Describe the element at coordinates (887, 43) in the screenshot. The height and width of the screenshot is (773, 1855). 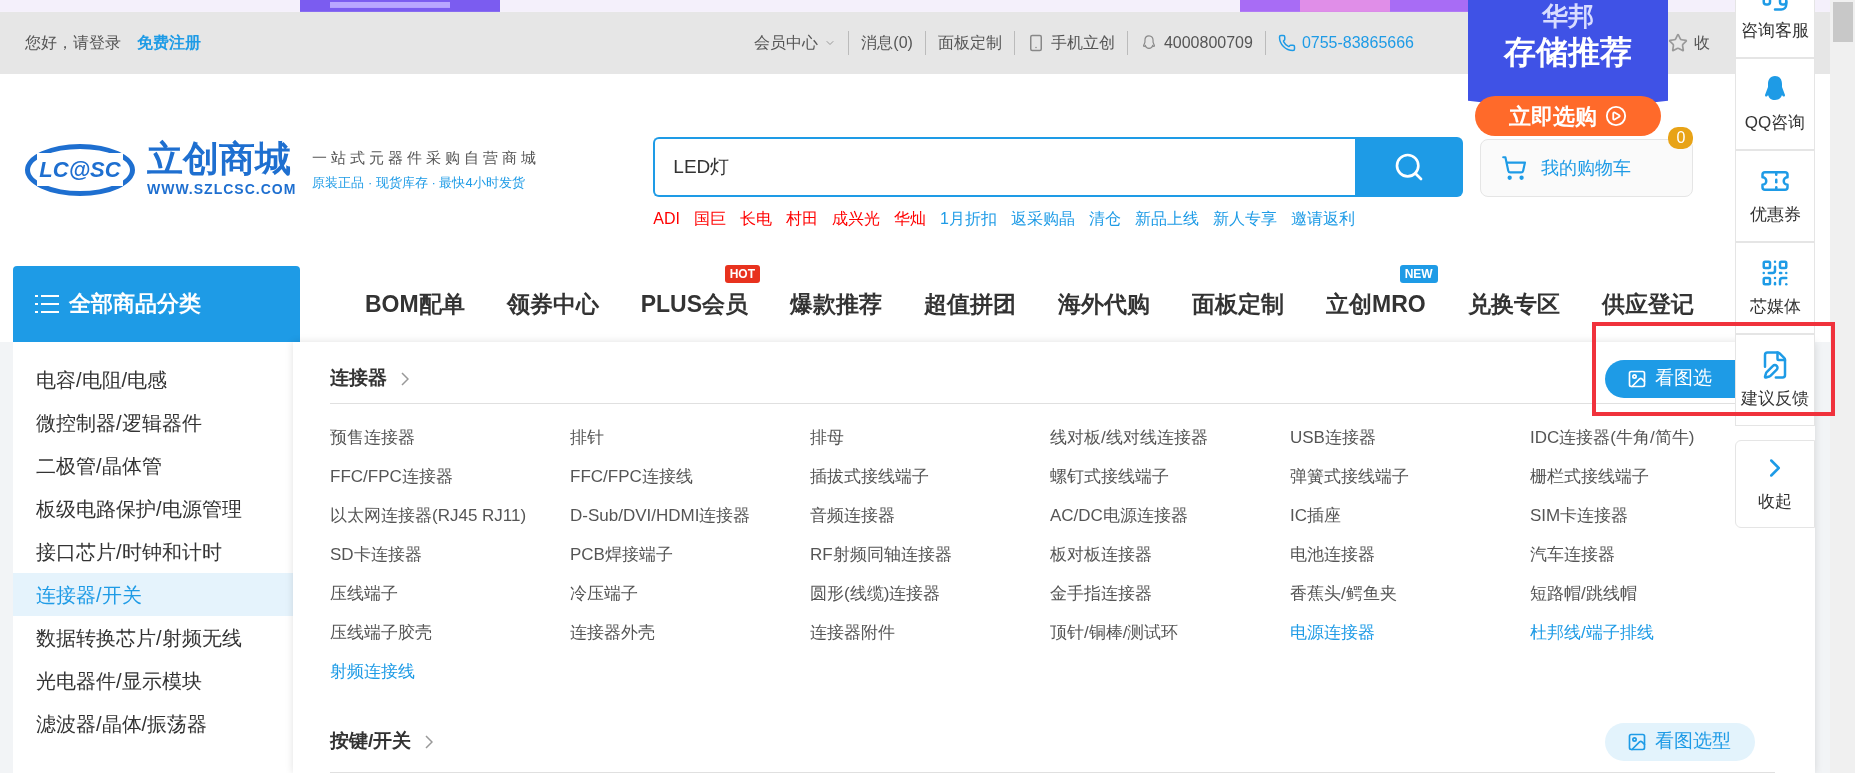
I see `top-link: 消息(0)` at that location.